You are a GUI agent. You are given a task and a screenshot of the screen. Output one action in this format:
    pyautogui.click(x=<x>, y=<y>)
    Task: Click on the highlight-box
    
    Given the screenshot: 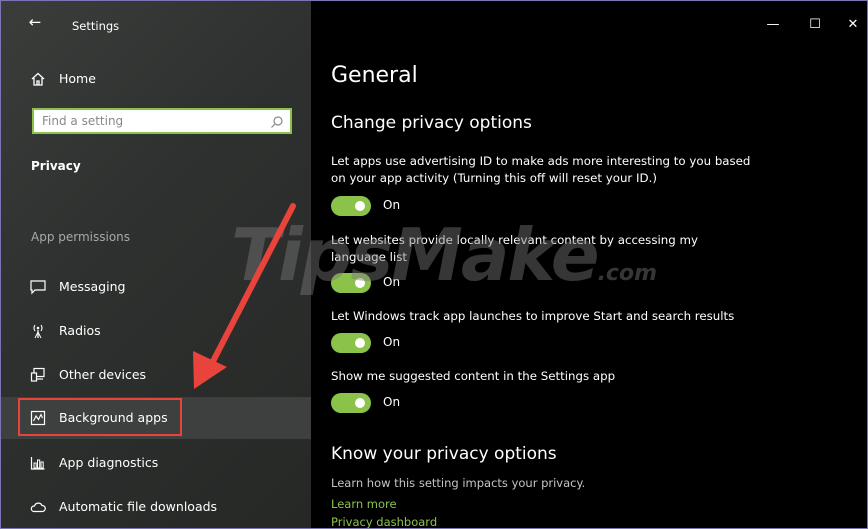 What is the action you would take?
    pyautogui.click(x=100, y=417)
    